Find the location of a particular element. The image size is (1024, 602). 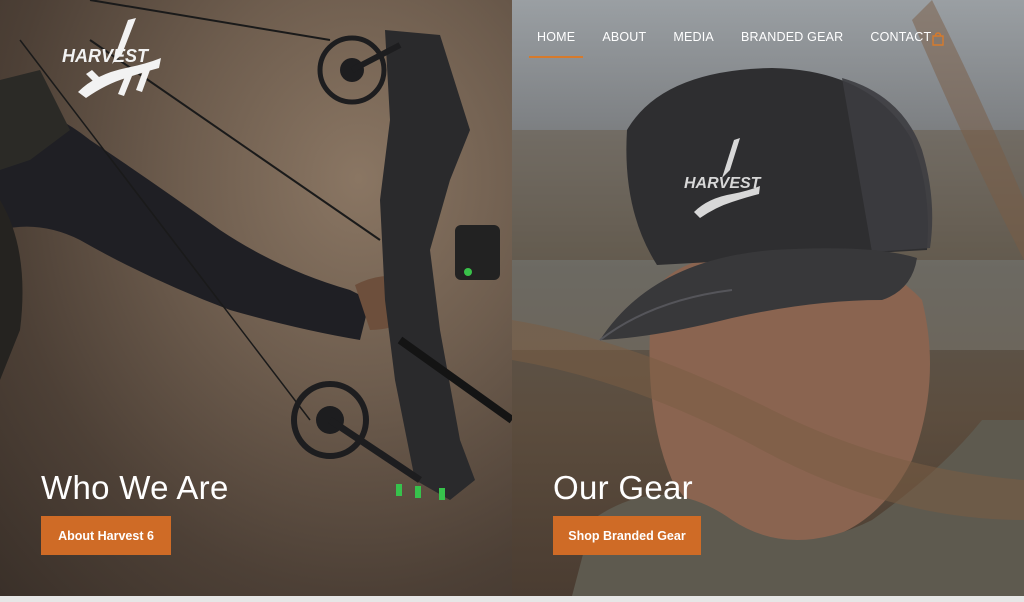

nav-branded-gear: BRANDED GEAR is located at coordinates (792, 41).